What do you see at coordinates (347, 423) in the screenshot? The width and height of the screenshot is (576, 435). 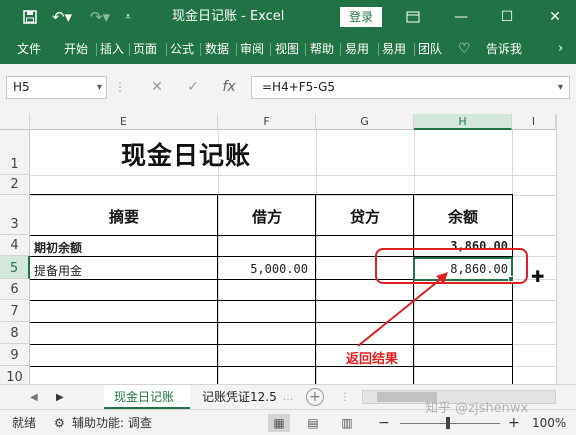 I see `page-break-icon: ▥` at bounding box center [347, 423].